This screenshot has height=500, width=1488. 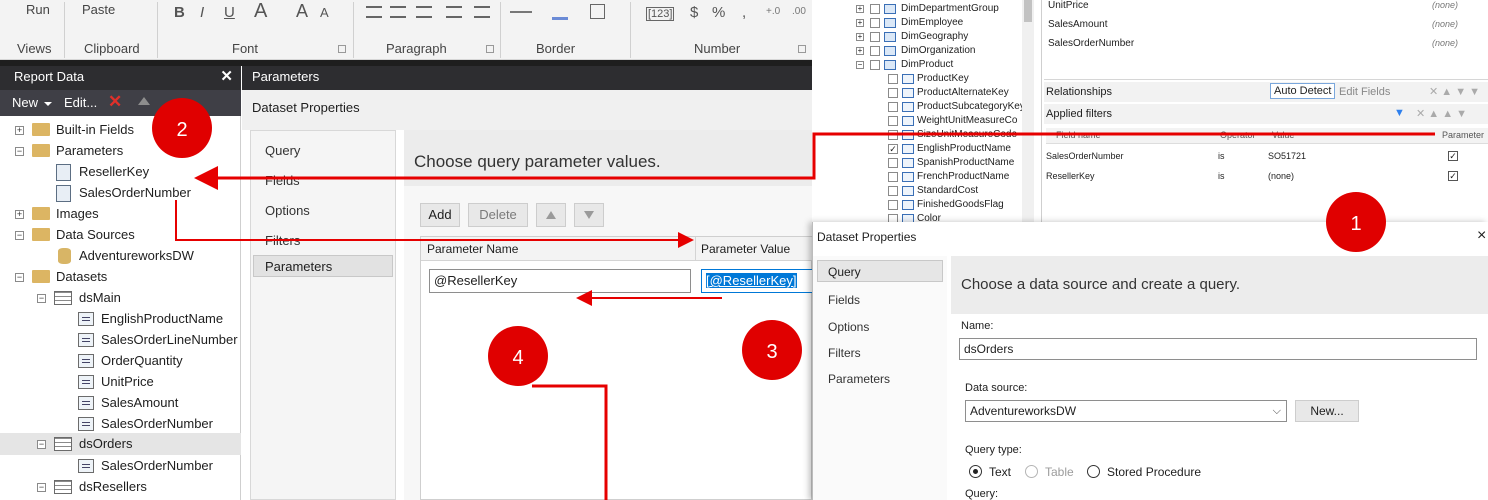 I want to click on callout-4: 4, so click(x=518, y=356).